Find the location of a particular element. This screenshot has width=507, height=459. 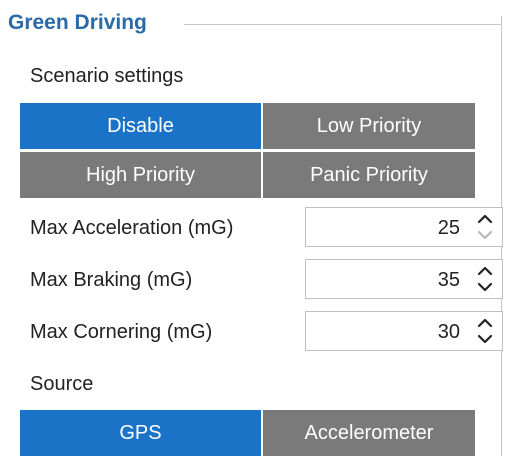

max-cornering-value: 30 is located at coordinates (448, 332).